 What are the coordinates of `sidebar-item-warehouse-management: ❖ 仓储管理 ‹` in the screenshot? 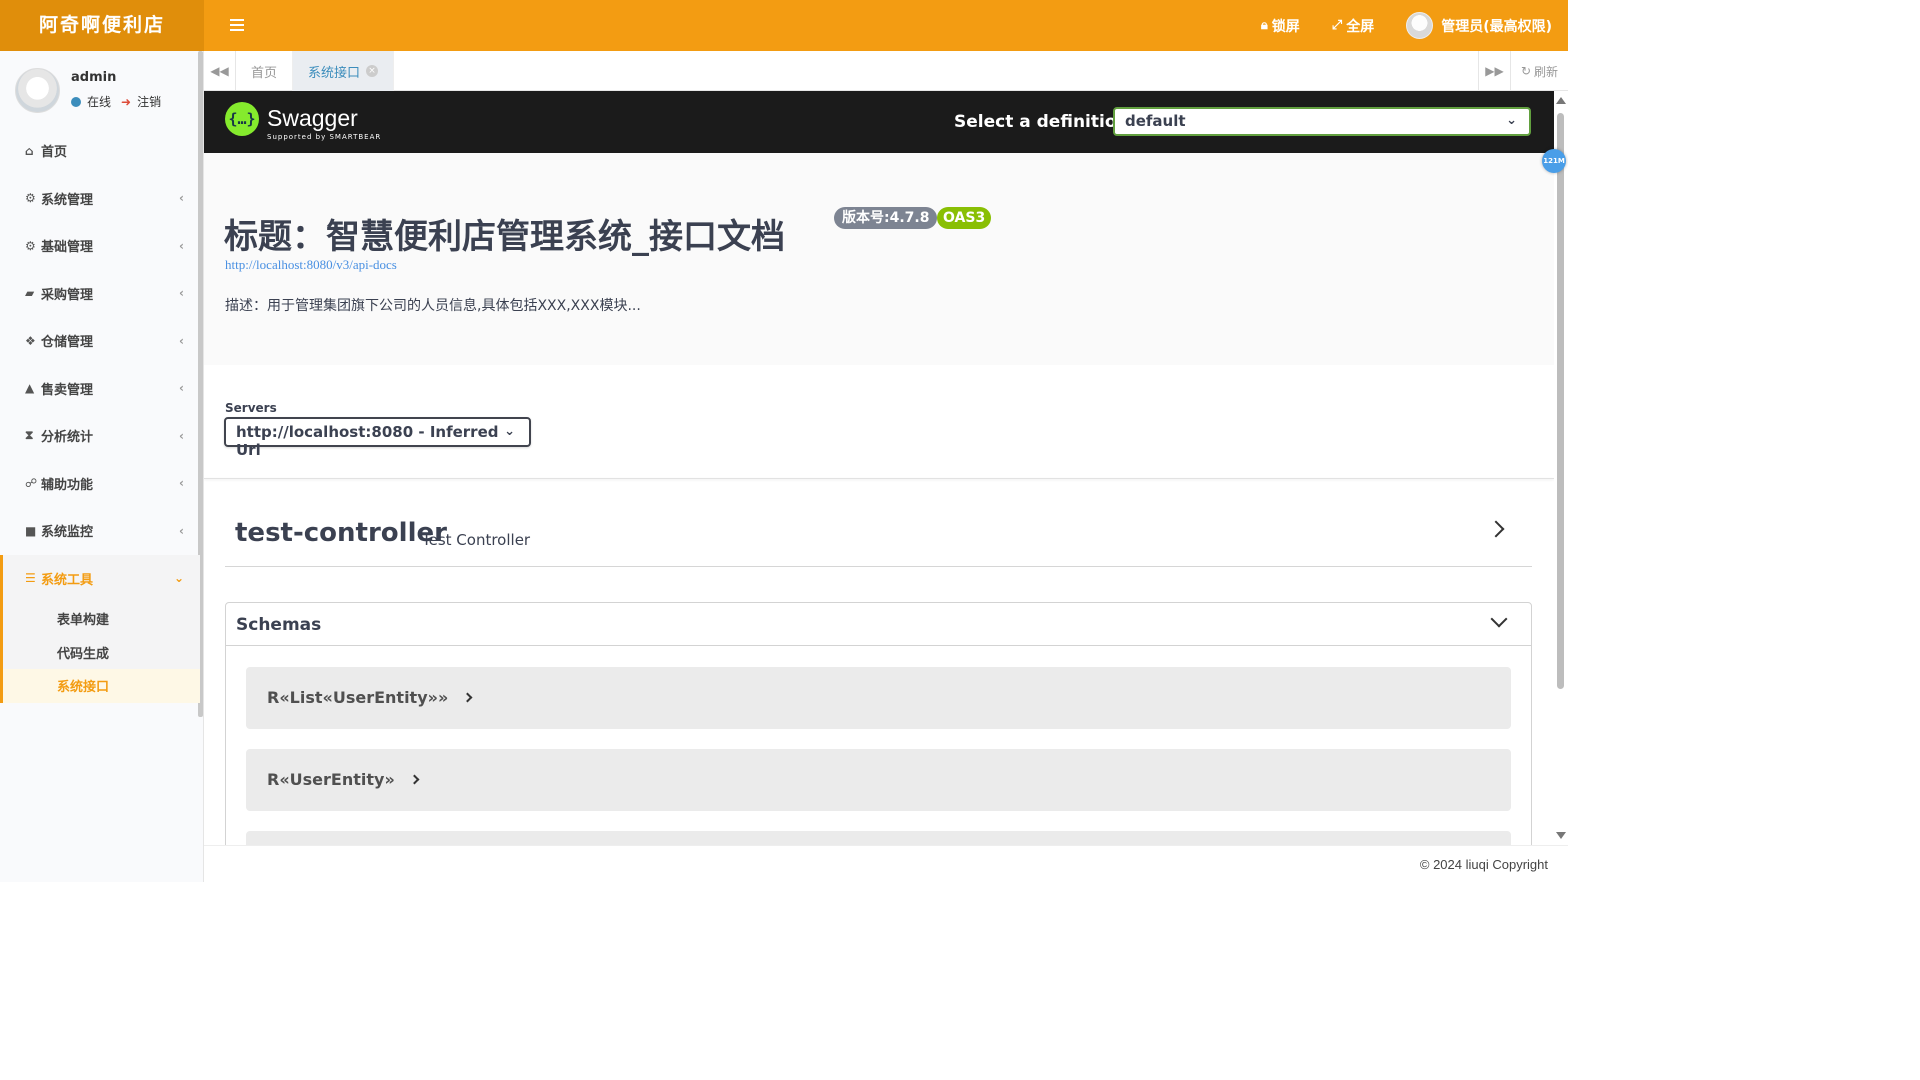 It's located at (100, 341).